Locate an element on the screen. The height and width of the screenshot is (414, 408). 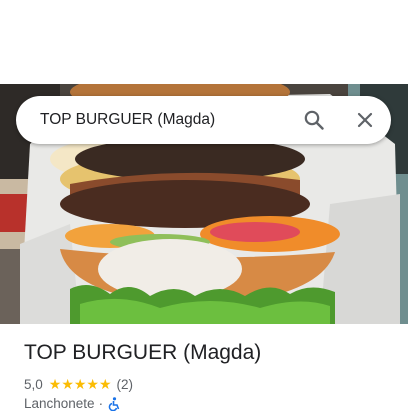
search-icon is located at coordinates (314, 120).